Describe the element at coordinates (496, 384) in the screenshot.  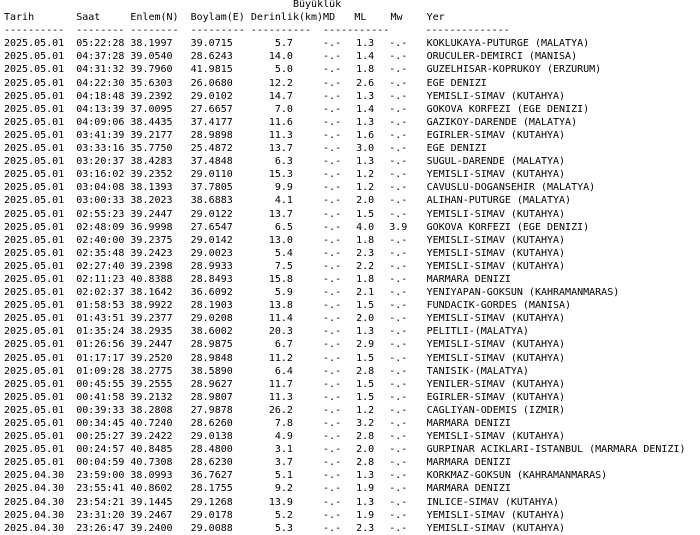
I see `row-place: YENILER-SIMAV (KUTAHYA)` at that location.